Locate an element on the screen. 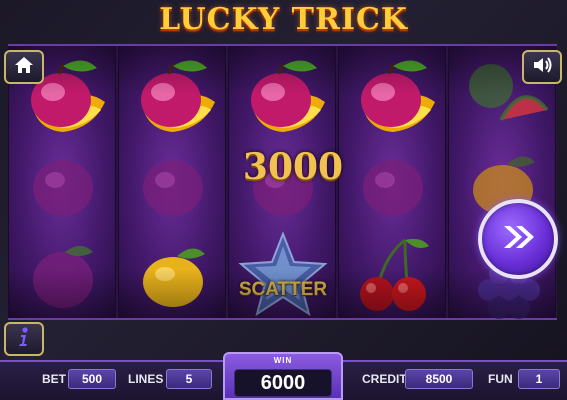 The width and height of the screenshot is (567, 400). fun-value: 1 is located at coordinates (539, 379).